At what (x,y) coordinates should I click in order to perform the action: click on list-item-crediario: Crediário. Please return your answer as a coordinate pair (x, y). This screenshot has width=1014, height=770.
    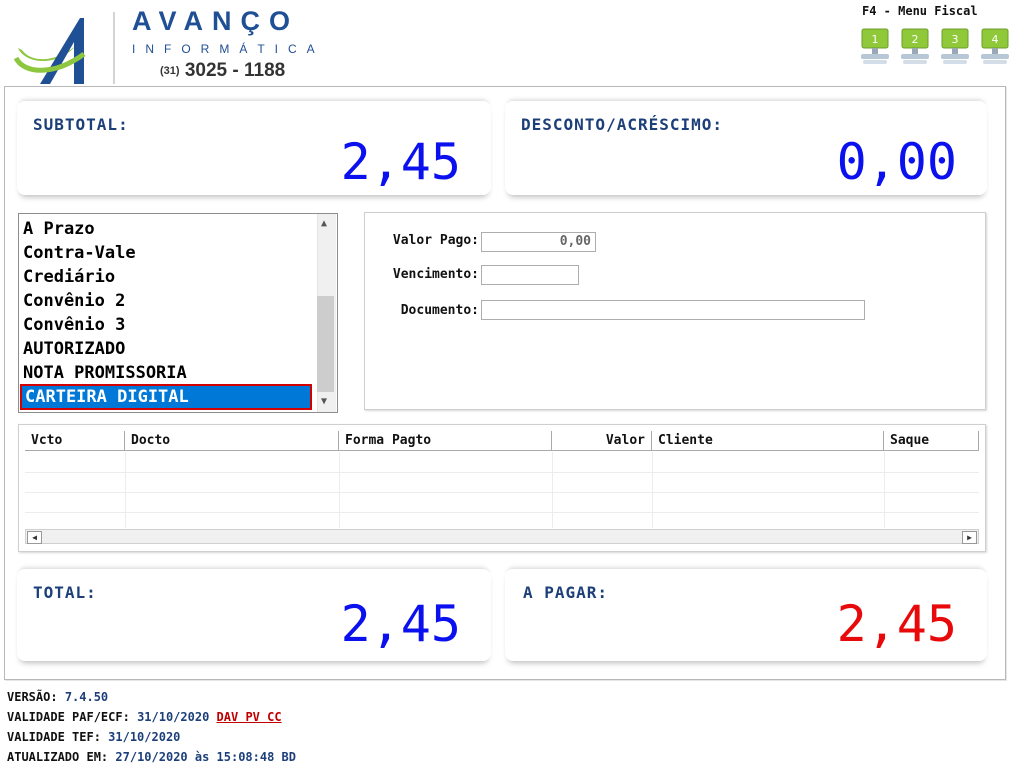
    Looking at the image, I should click on (69, 277).